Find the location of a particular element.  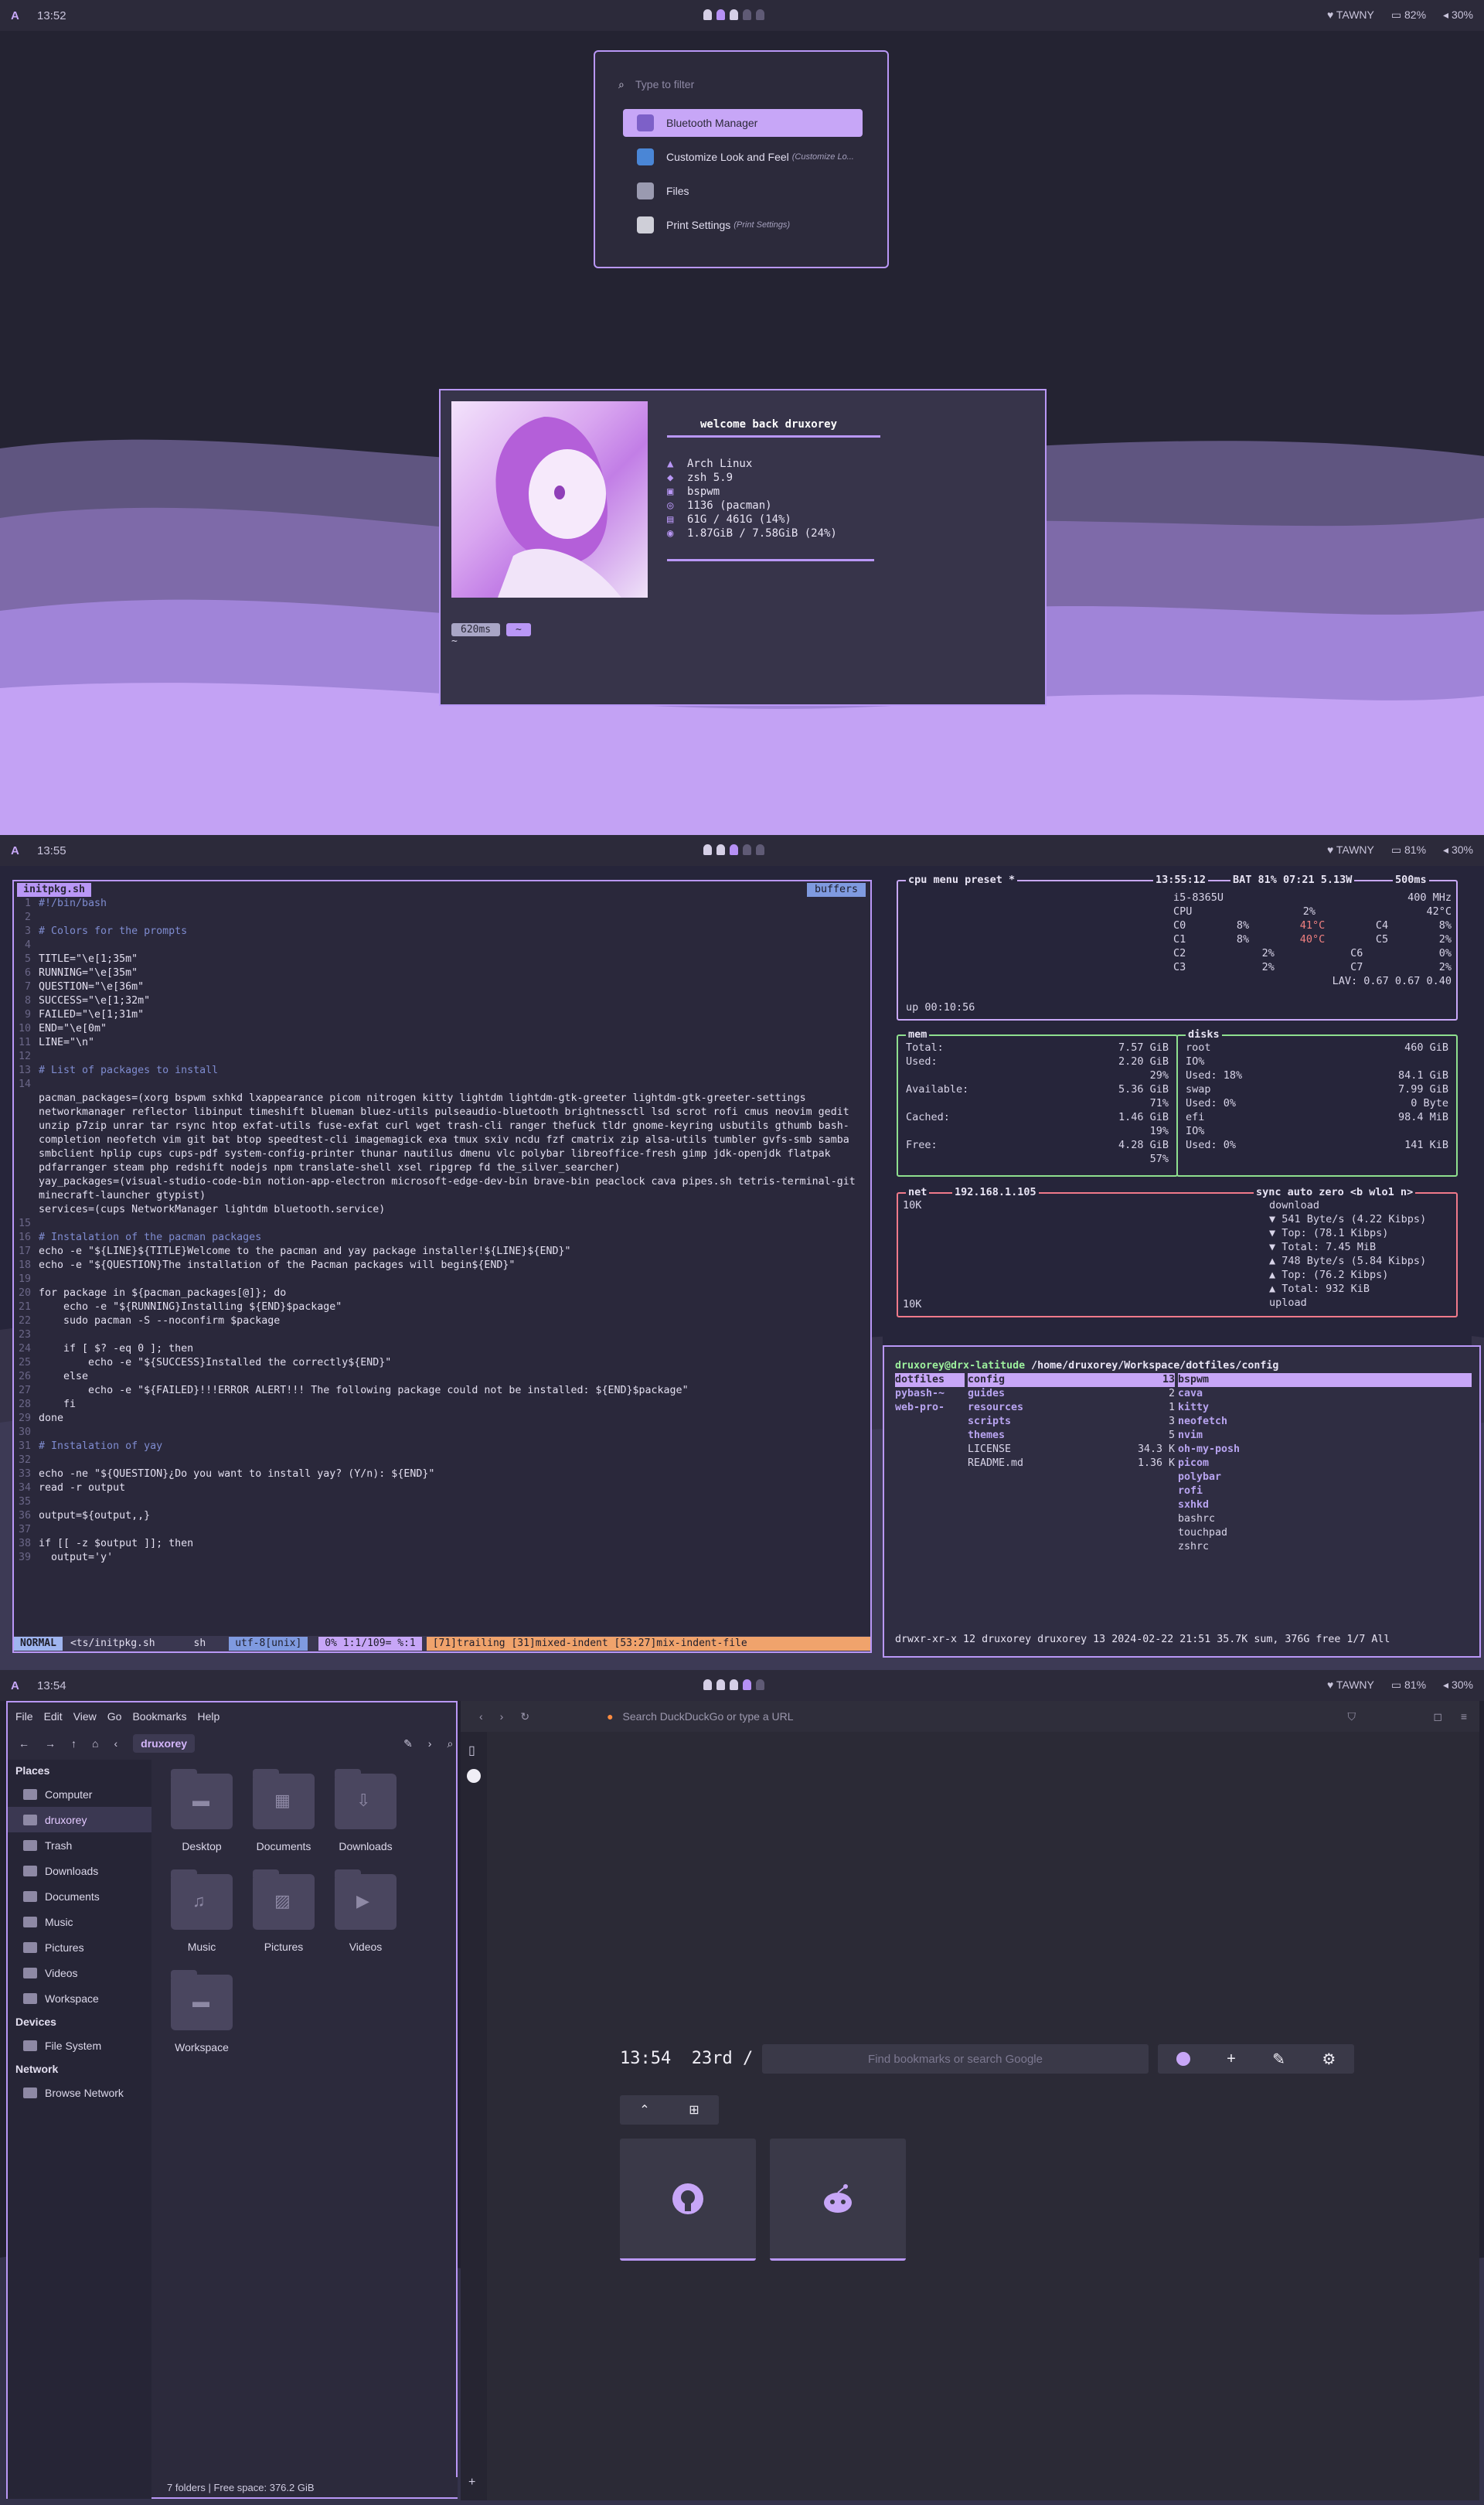

ranger-parent-column: dotfiles pybash-~ web-pro- is located at coordinates (930, 1394).